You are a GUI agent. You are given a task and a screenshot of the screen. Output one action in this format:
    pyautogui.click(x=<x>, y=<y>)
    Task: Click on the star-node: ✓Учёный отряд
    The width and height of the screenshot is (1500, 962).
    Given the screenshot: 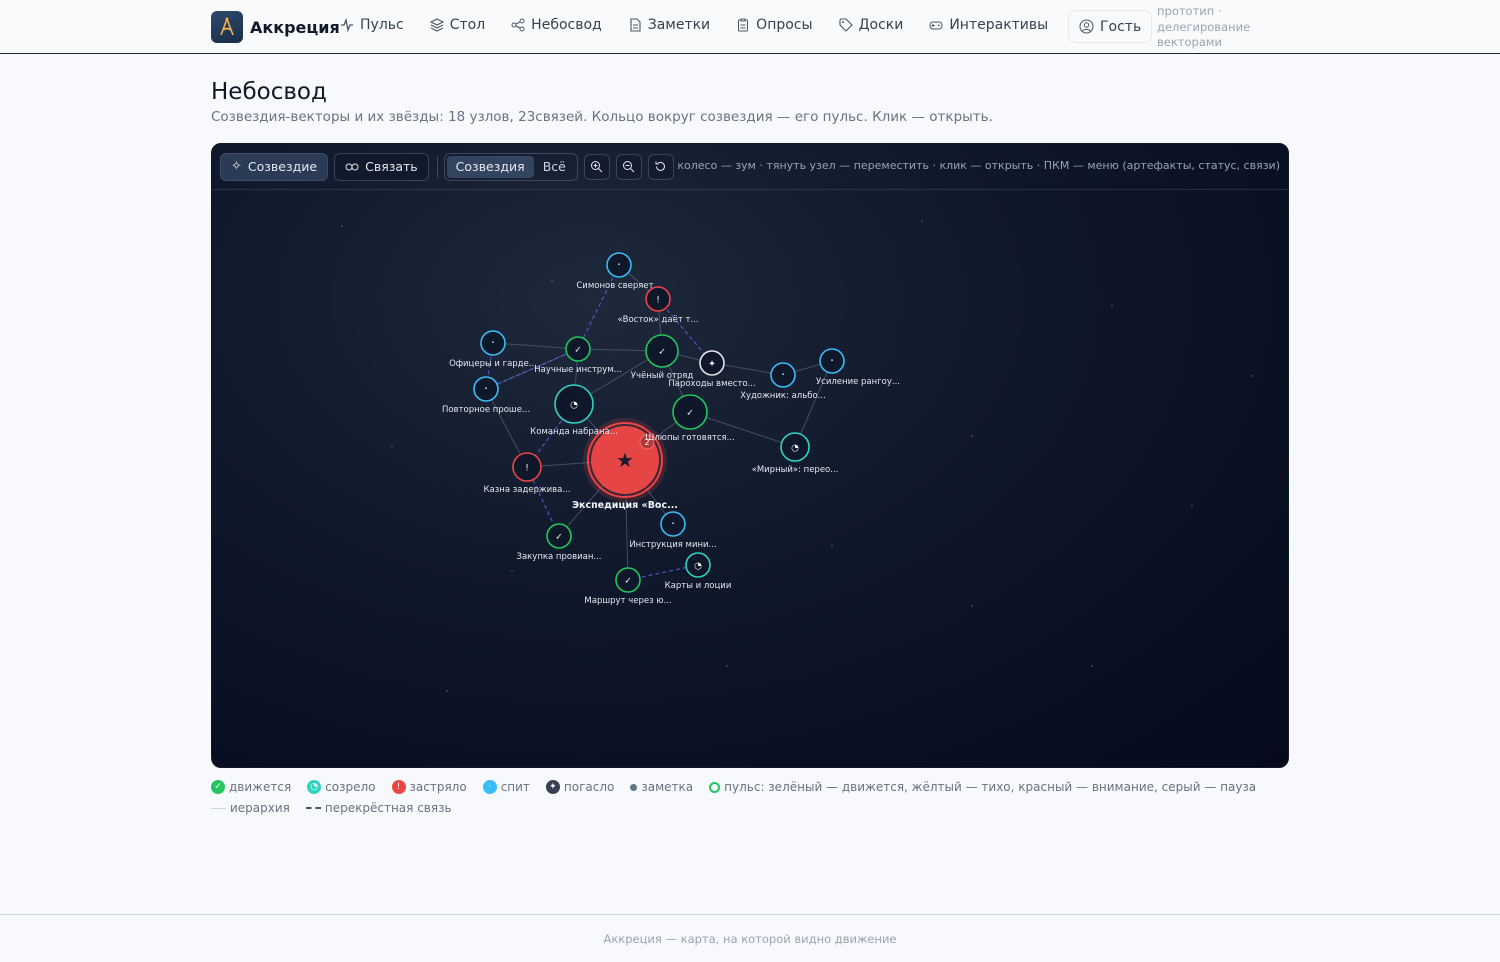 What is the action you would take?
    pyautogui.click(x=662, y=357)
    